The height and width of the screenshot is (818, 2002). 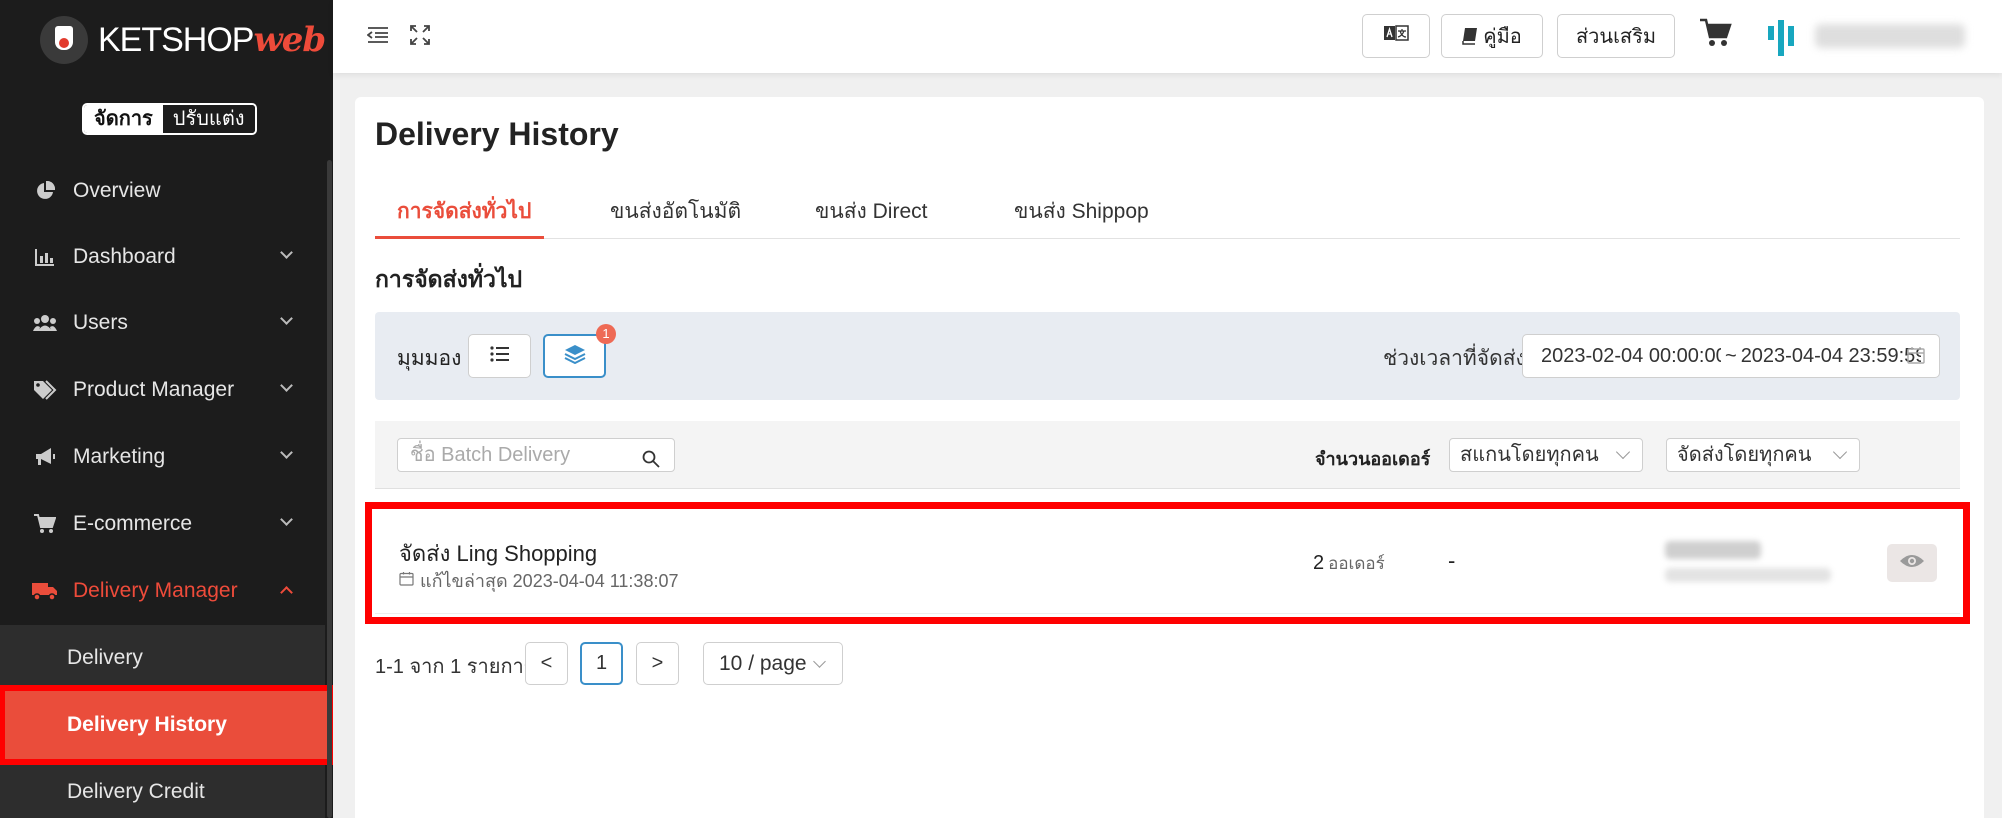 I want to click on megaphone-icon, so click(x=45, y=457).